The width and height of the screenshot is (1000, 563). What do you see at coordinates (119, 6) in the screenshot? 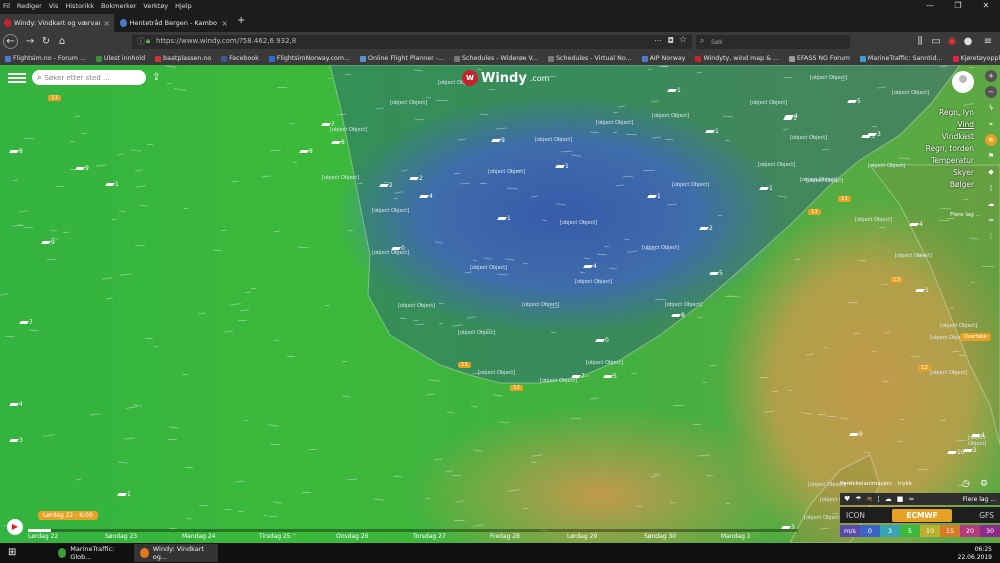
I see `menu-item-4: Bokmerker` at bounding box center [119, 6].